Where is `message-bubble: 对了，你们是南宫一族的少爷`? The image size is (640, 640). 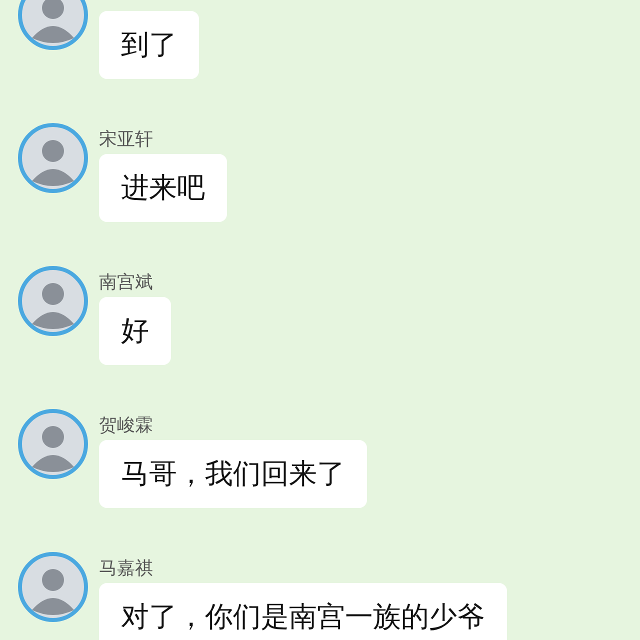 message-bubble: 对了，你们是南宫一族的少爷 is located at coordinates (303, 611).